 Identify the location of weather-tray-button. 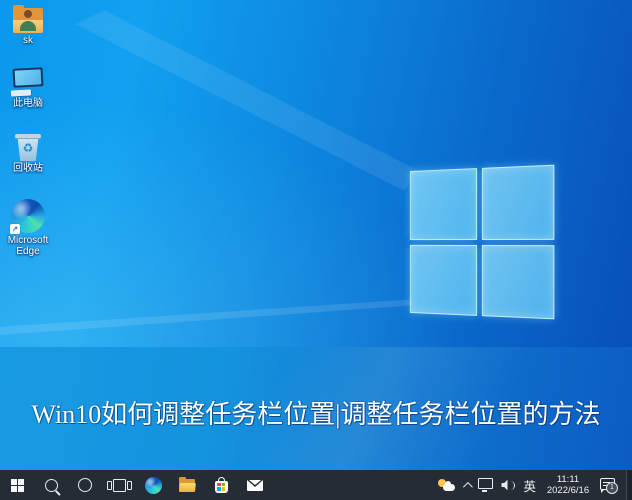
(447, 485).